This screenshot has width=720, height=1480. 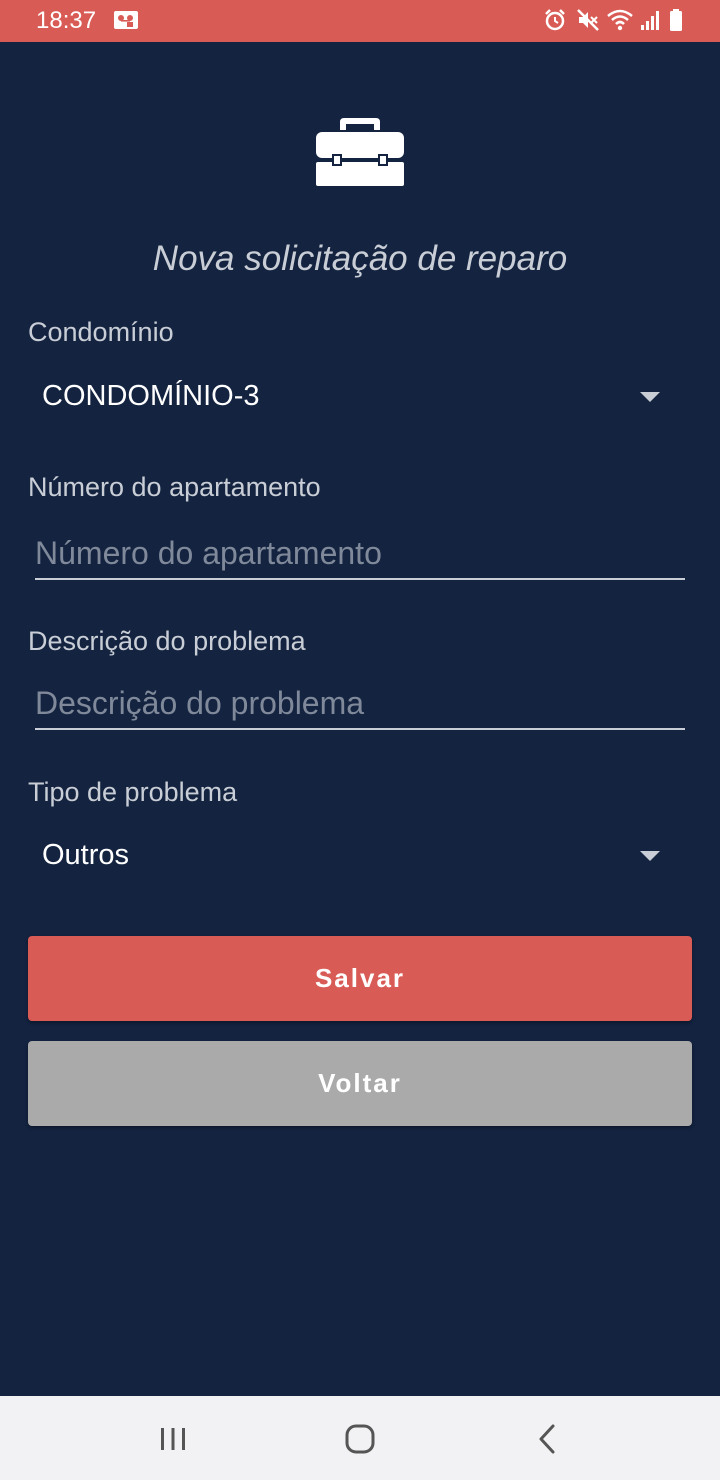 What do you see at coordinates (360, 258) in the screenshot?
I see `page-title: Nova solicitação de reparo` at bounding box center [360, 258].